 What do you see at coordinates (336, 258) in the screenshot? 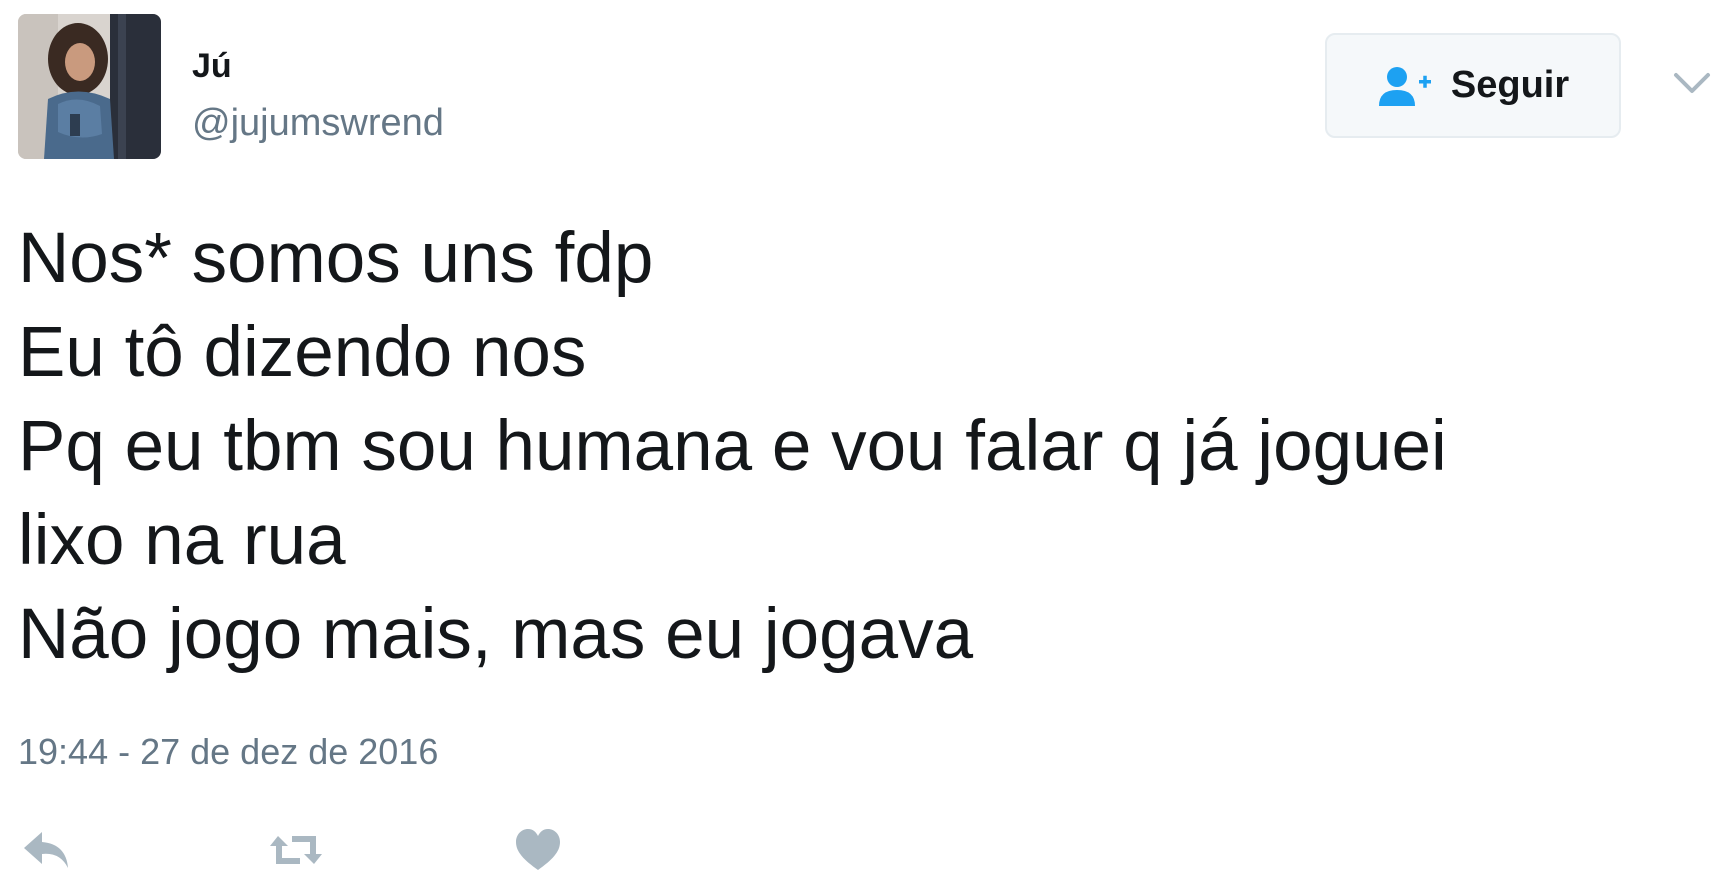
I see `tweet-line: Nos* somos uns fdp` at bounding box center [336, 258].